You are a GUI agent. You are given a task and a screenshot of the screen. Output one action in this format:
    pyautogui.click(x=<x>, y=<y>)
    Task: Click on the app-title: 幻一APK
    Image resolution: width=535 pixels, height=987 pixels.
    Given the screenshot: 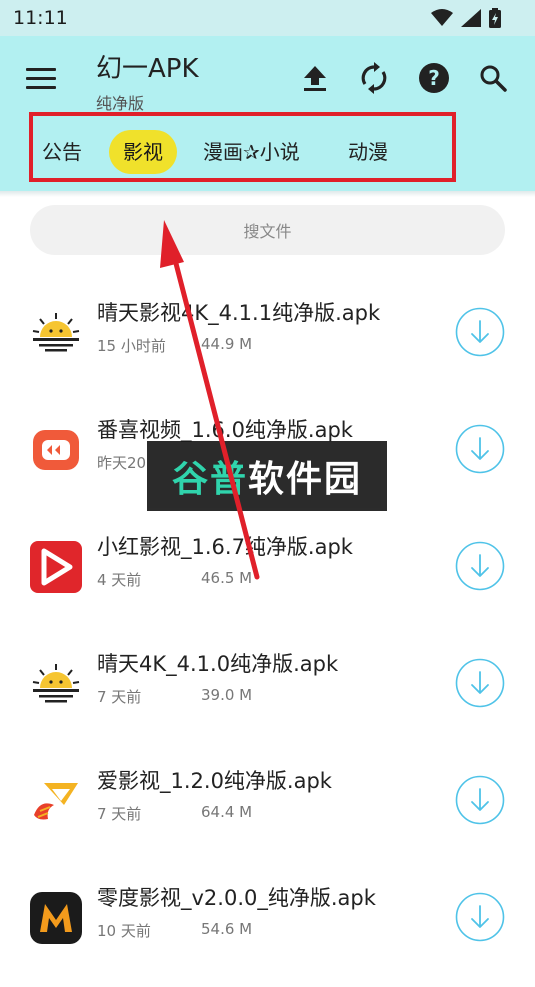 What is the action you would take?
    pyautogui.click(x=147, y=69)
    